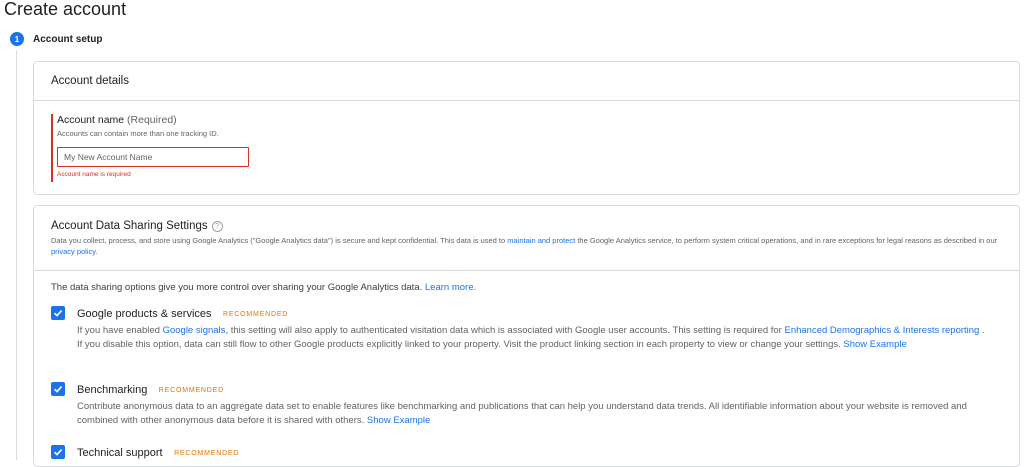 This screenshot has width=1024, height=467. I want to click on technical-support-body: Technical support RECOMMENDED, so click(534, 452).